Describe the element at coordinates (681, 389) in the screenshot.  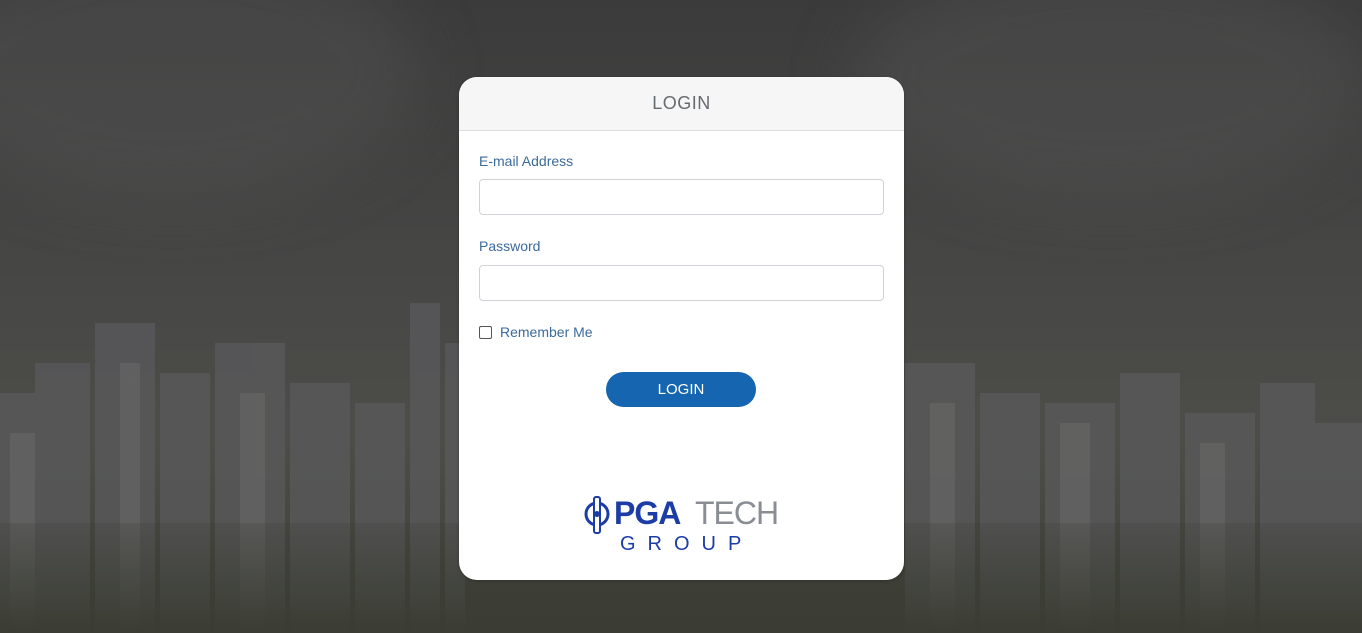
I see `login-button: LOGIN` at that location.